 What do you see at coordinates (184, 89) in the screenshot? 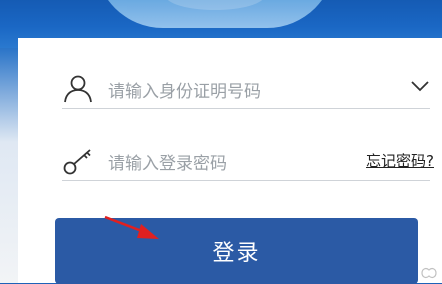
I see `id-number-input: 请输入身份证明号码` at bounding box center [184, 89].